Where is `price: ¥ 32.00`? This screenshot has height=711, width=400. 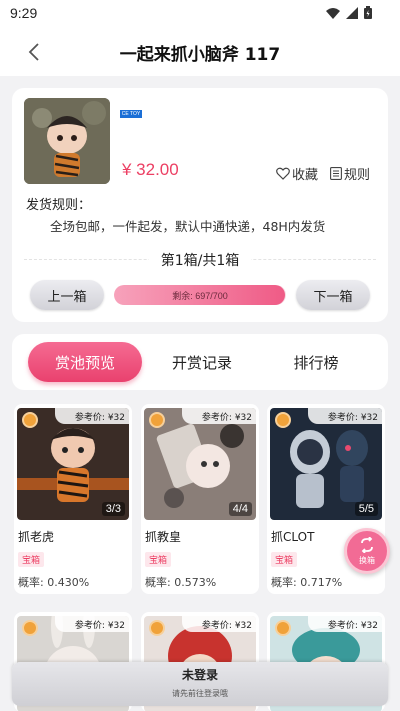
price: ¥ 32.00 is located at coordinates (150, 169).